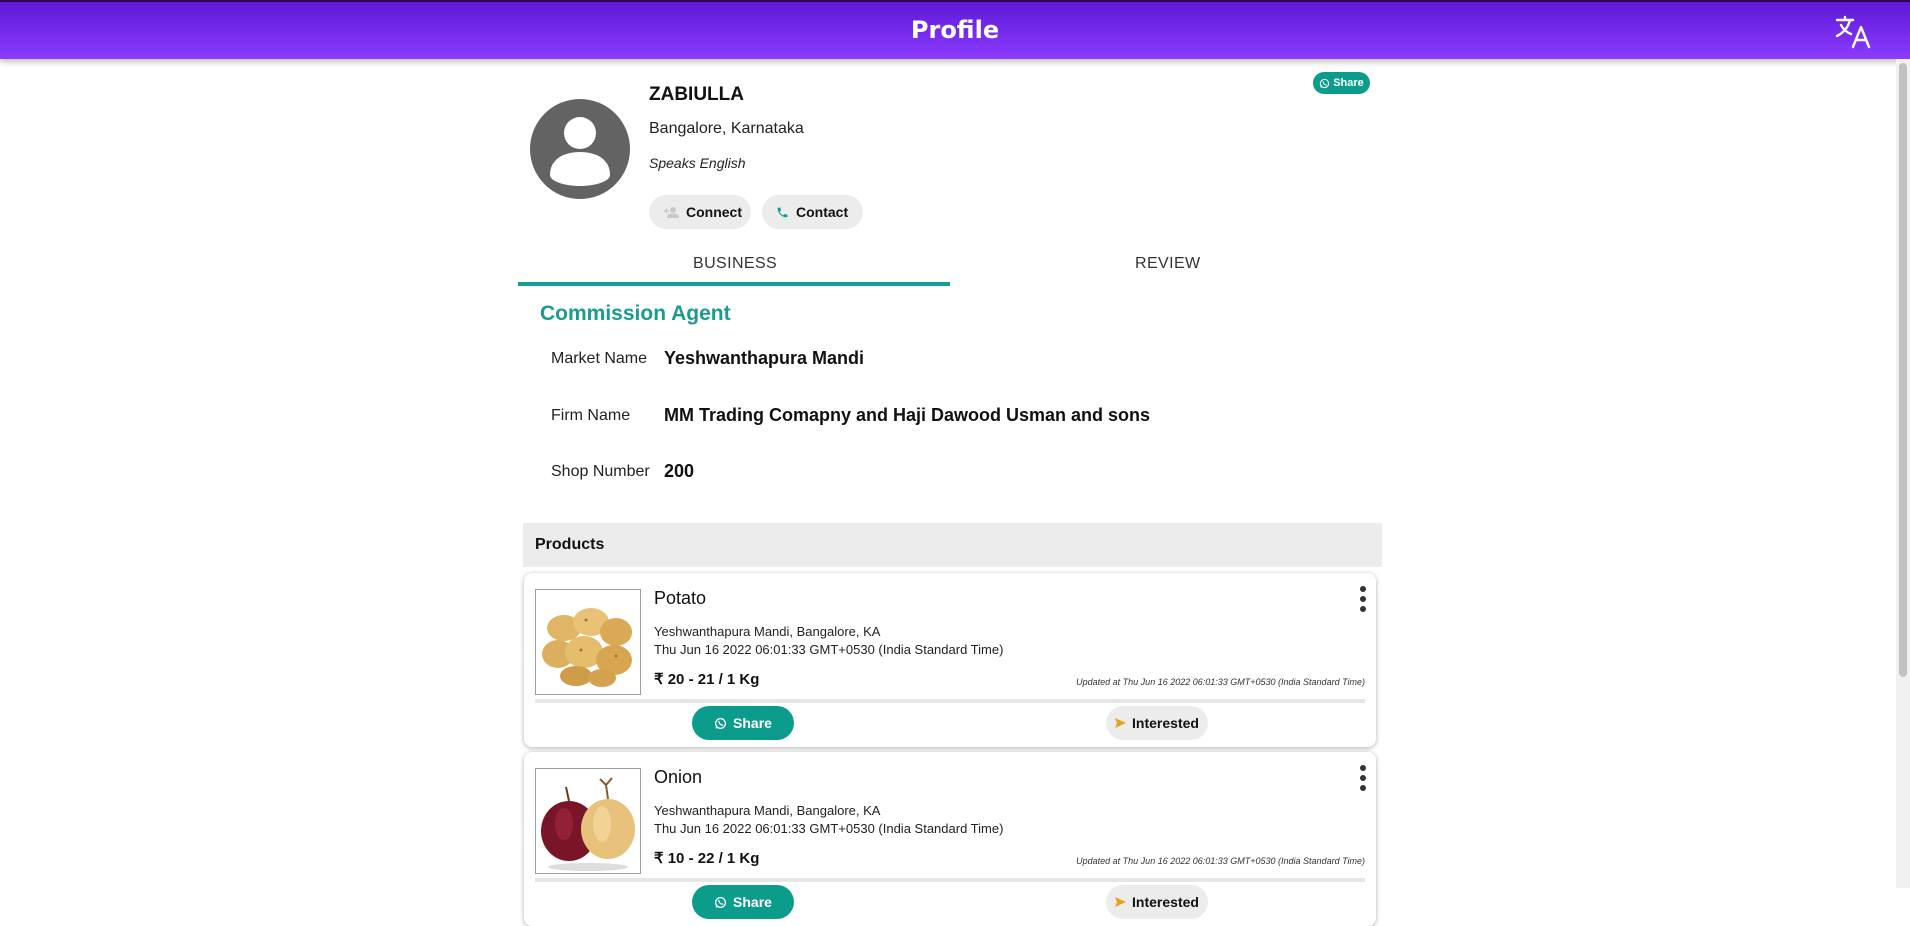  Describe the element at coordinates (678, 777) in the screenshot. I see `product-name: Onion` at that location.